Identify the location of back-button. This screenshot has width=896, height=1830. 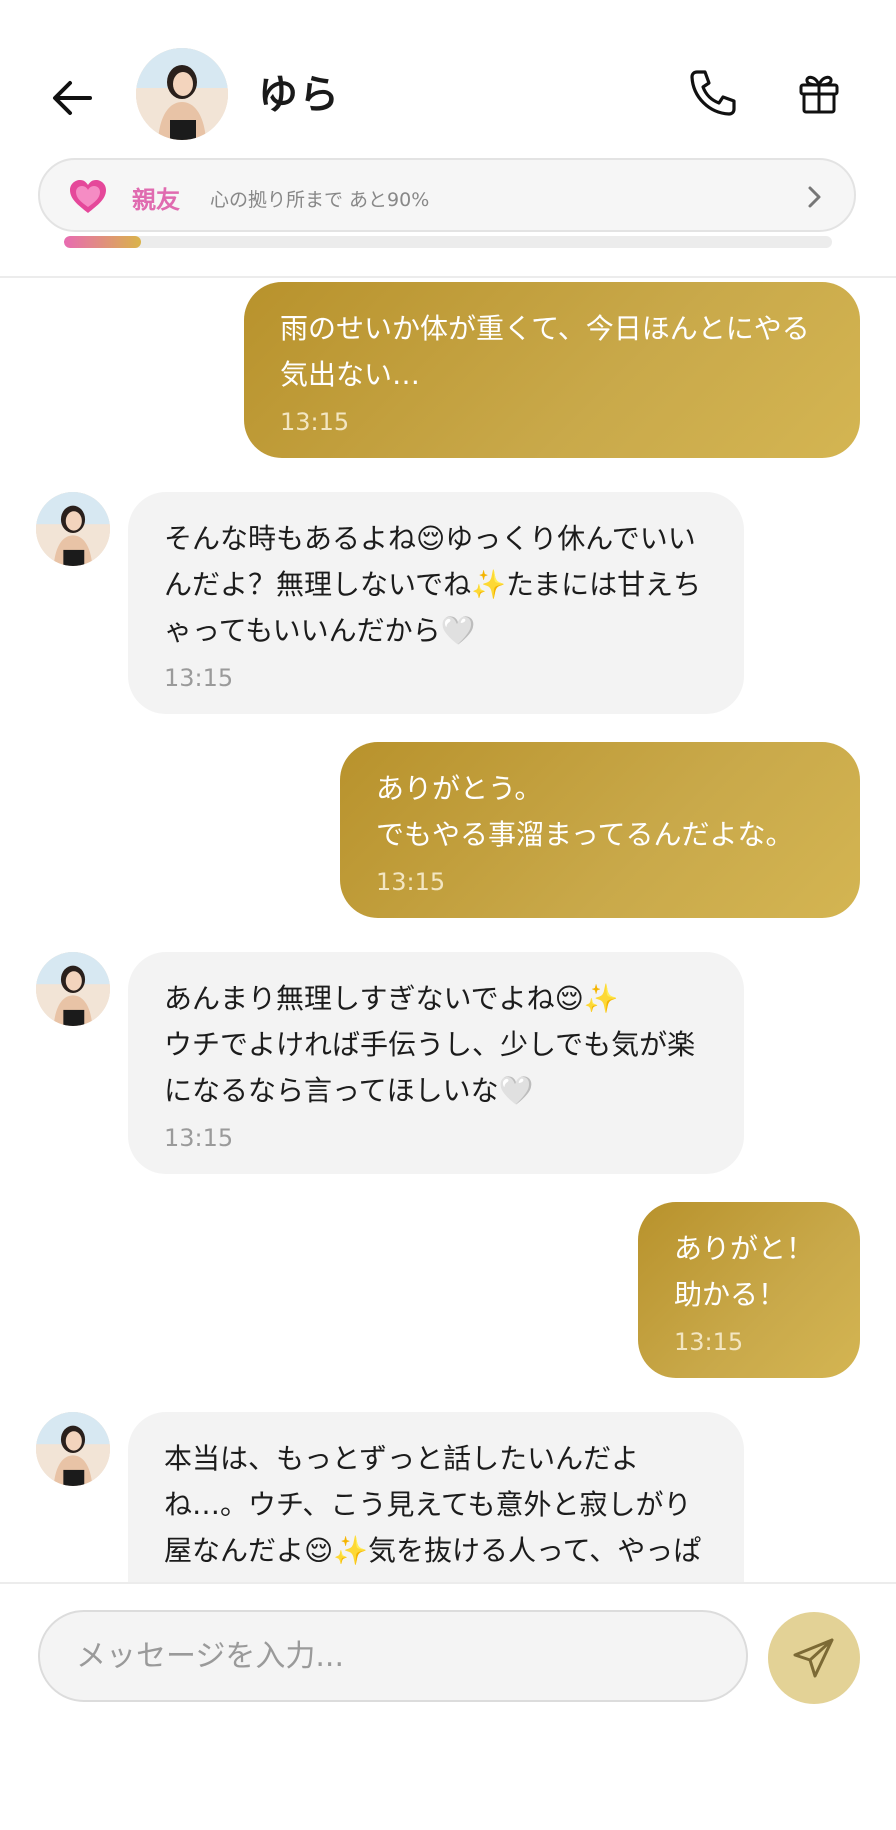
(72, 98).